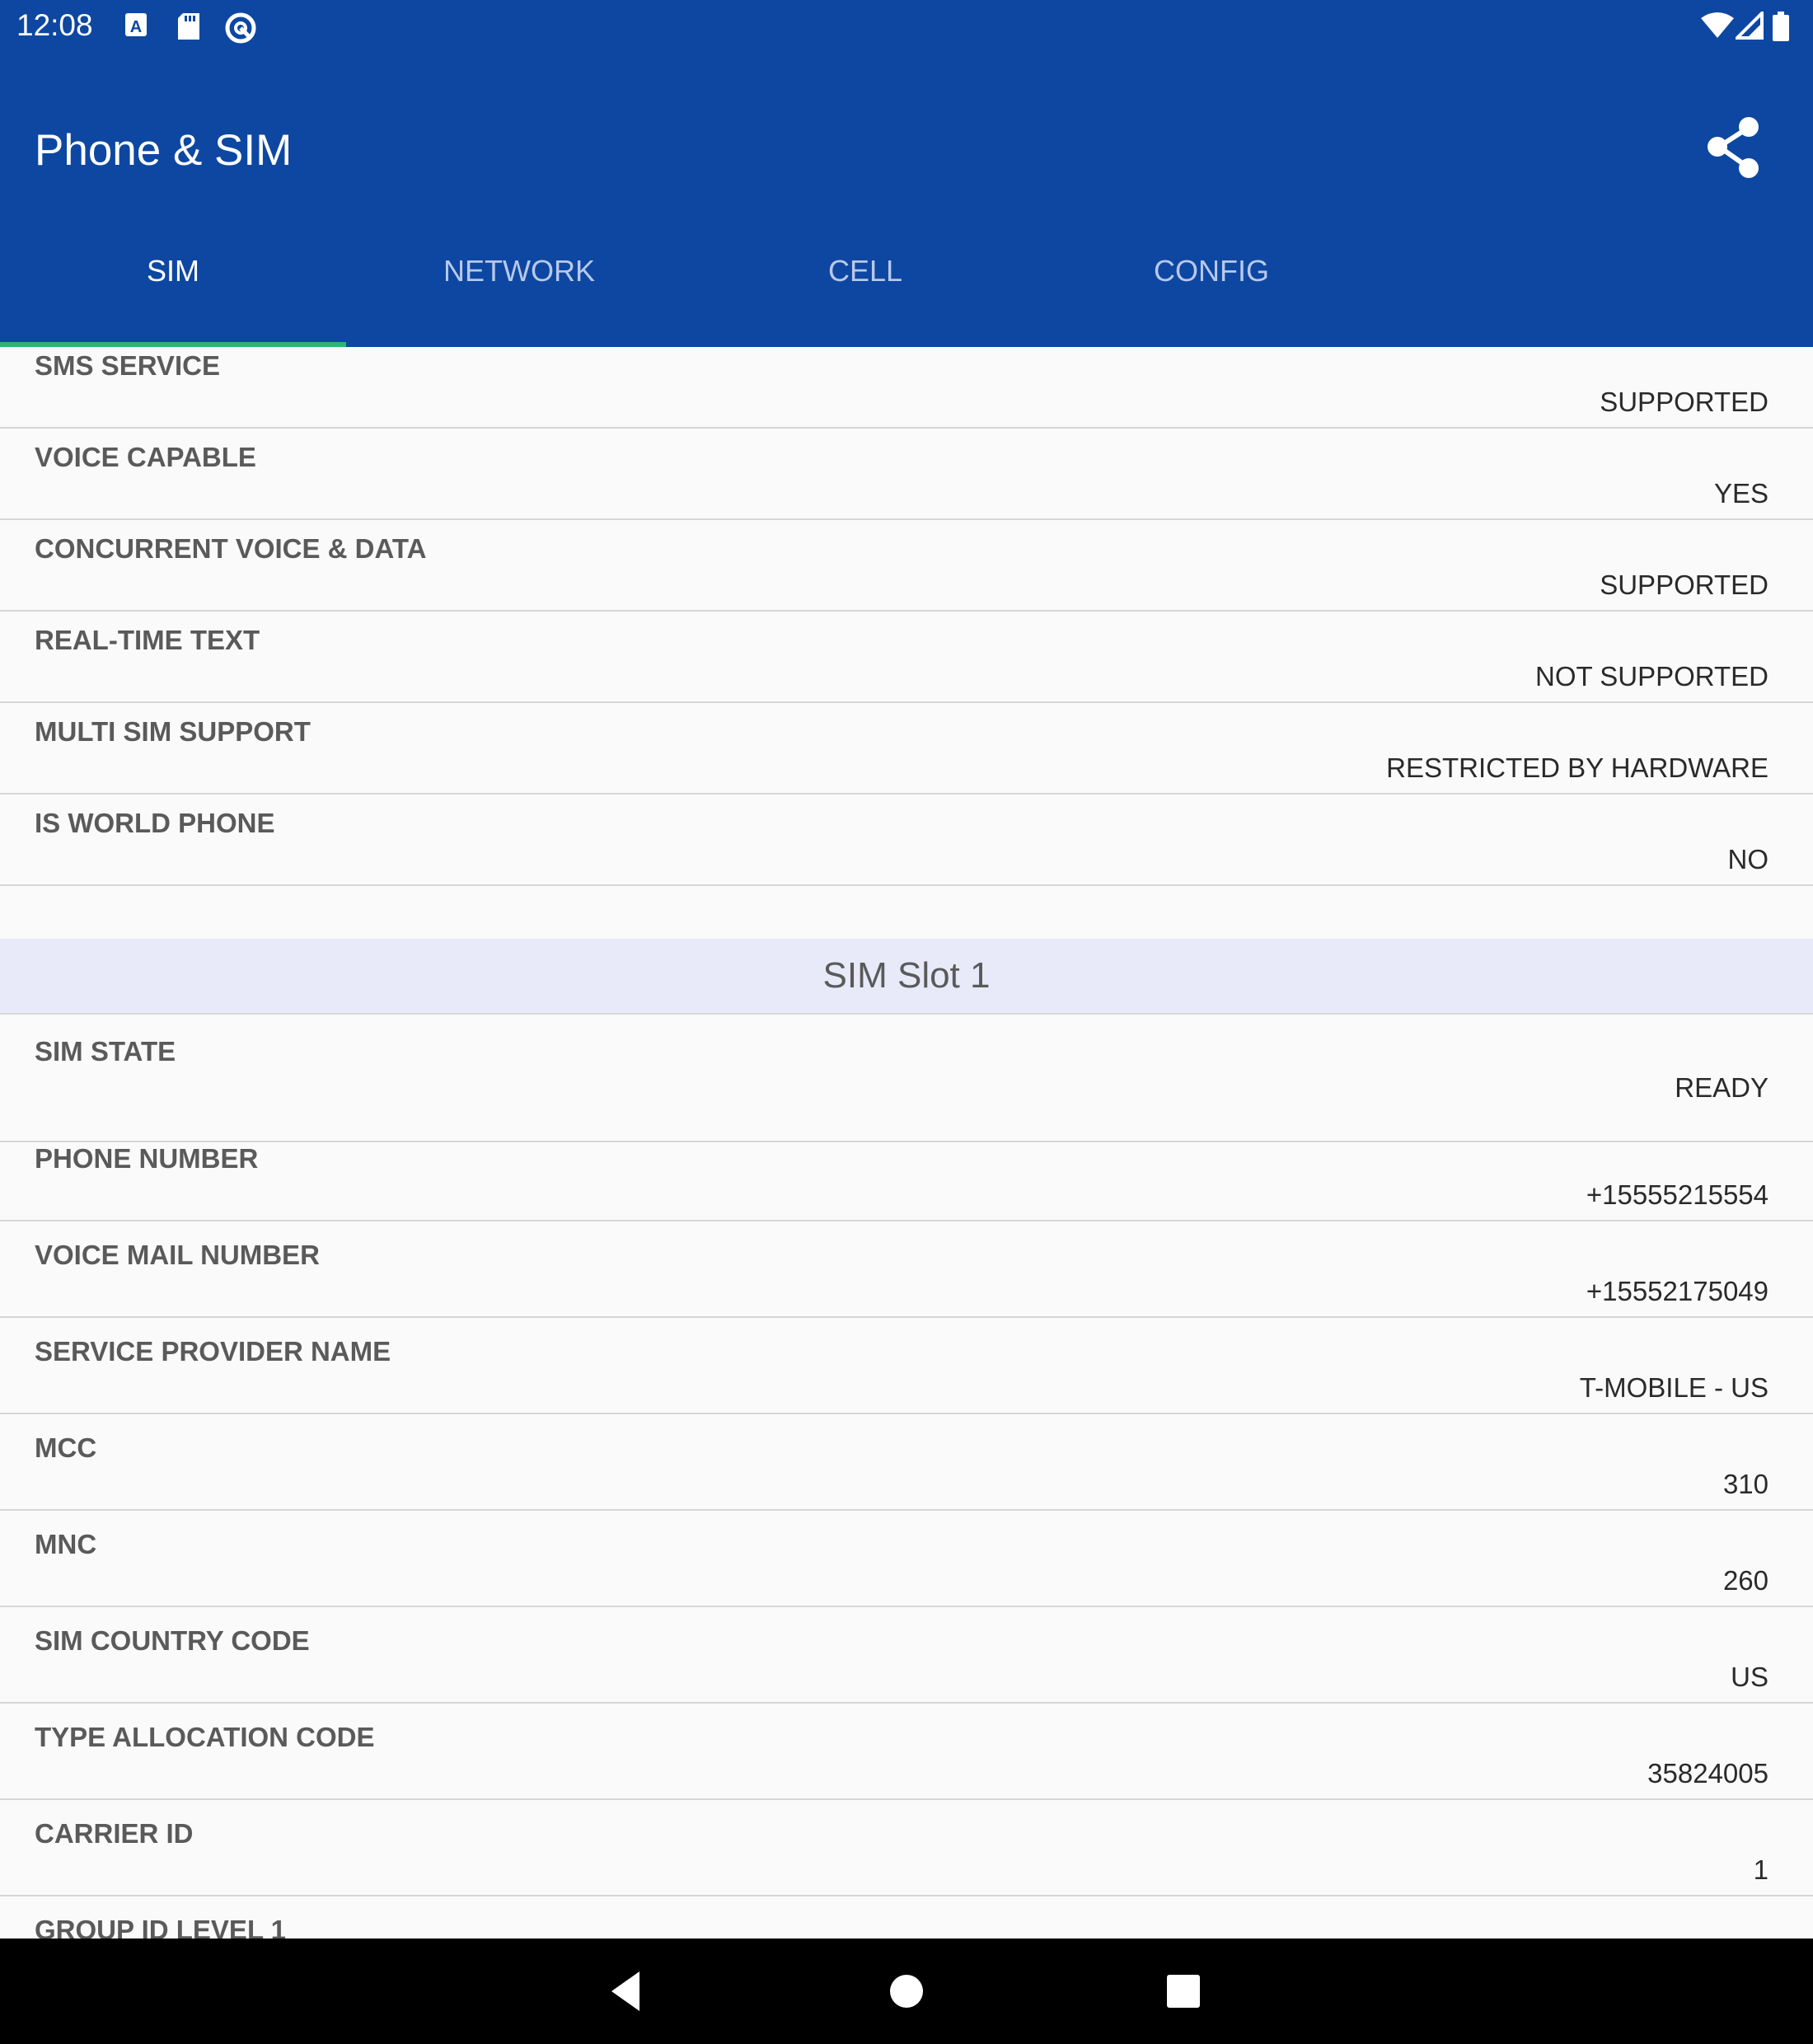 The image size is (1813, 2044). I want to click on row-label: CARRIER ID, so click(114, 1833).